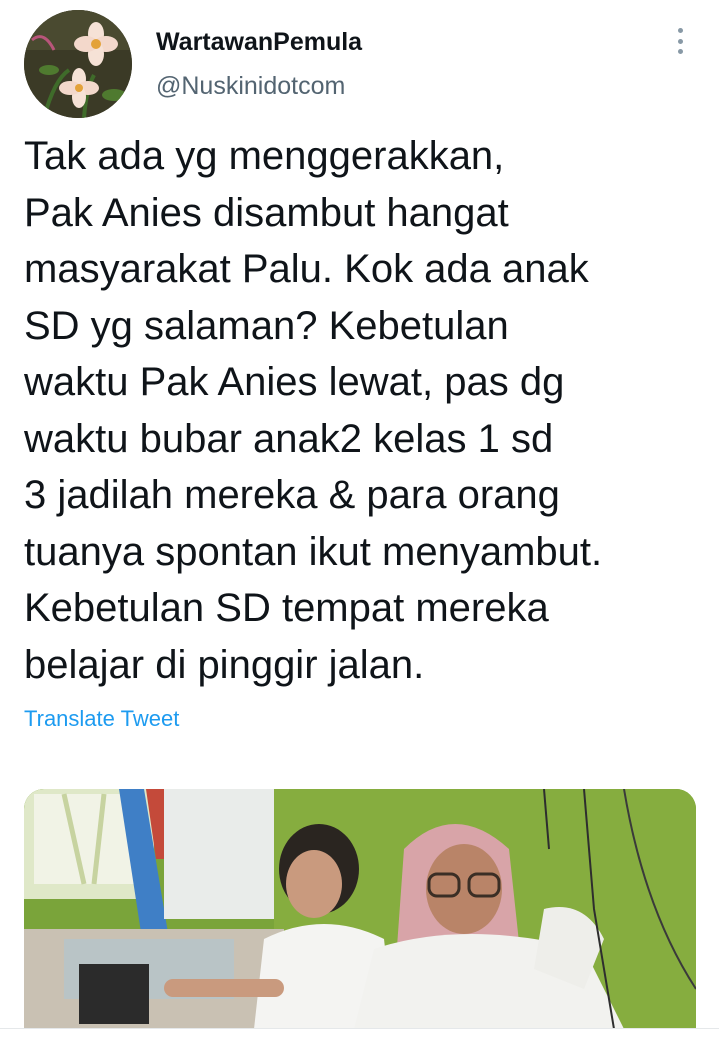  Describe the element at coordinates (259, 42) in the screenshot. I see `display-name: WartawanPemula` at that location.